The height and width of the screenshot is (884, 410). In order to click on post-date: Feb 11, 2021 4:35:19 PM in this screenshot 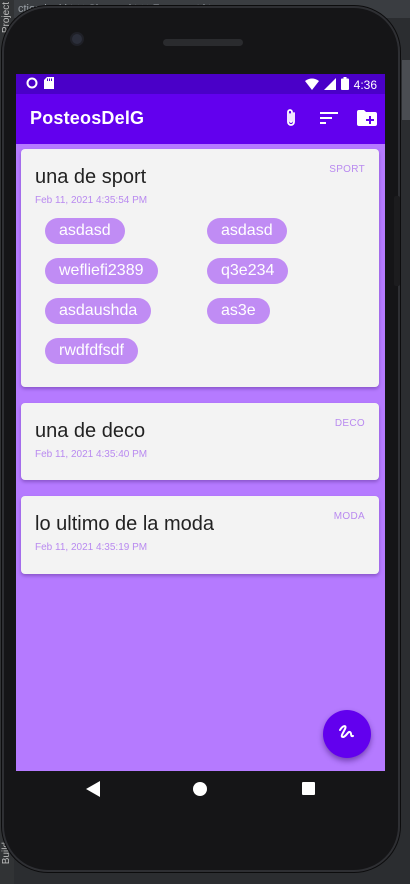, I will do `click(91, 547)`.